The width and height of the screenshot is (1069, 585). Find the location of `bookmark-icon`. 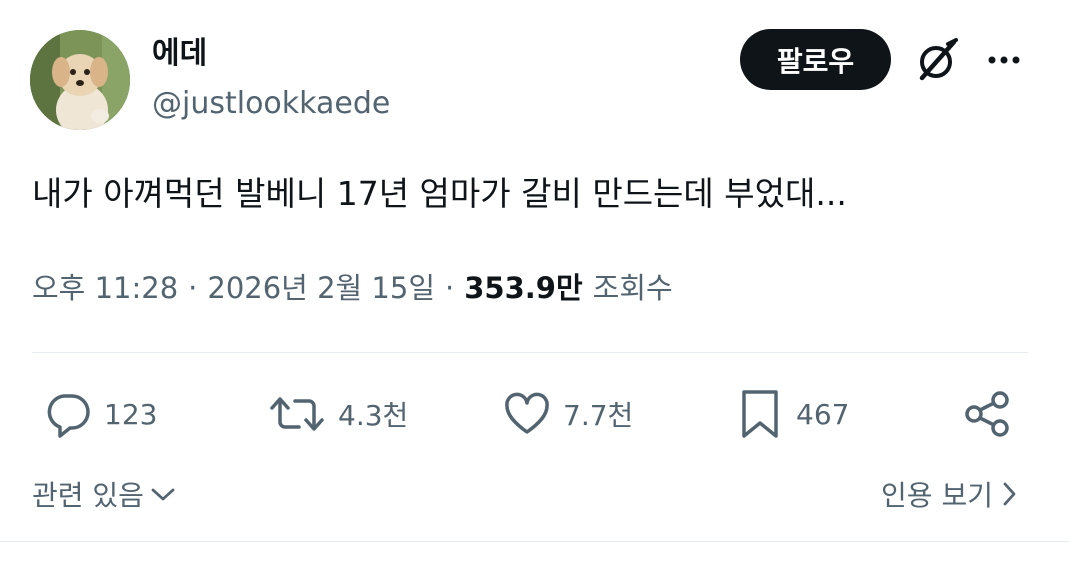

bookmark-icon is located at coordinates (760, 414).